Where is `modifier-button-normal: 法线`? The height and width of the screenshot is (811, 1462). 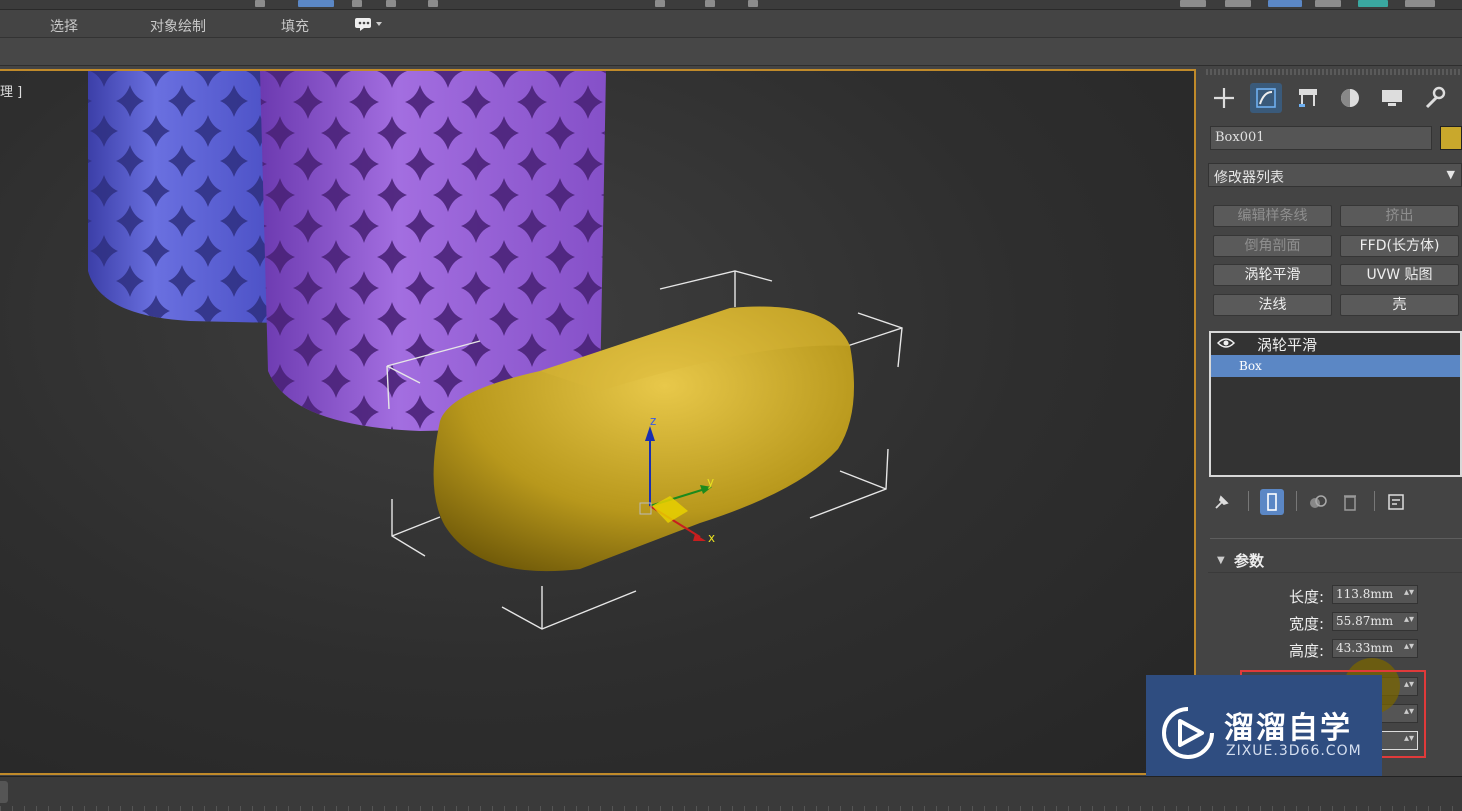
modifier-button-normal: 法线 is located at coordinates (1272, 305).